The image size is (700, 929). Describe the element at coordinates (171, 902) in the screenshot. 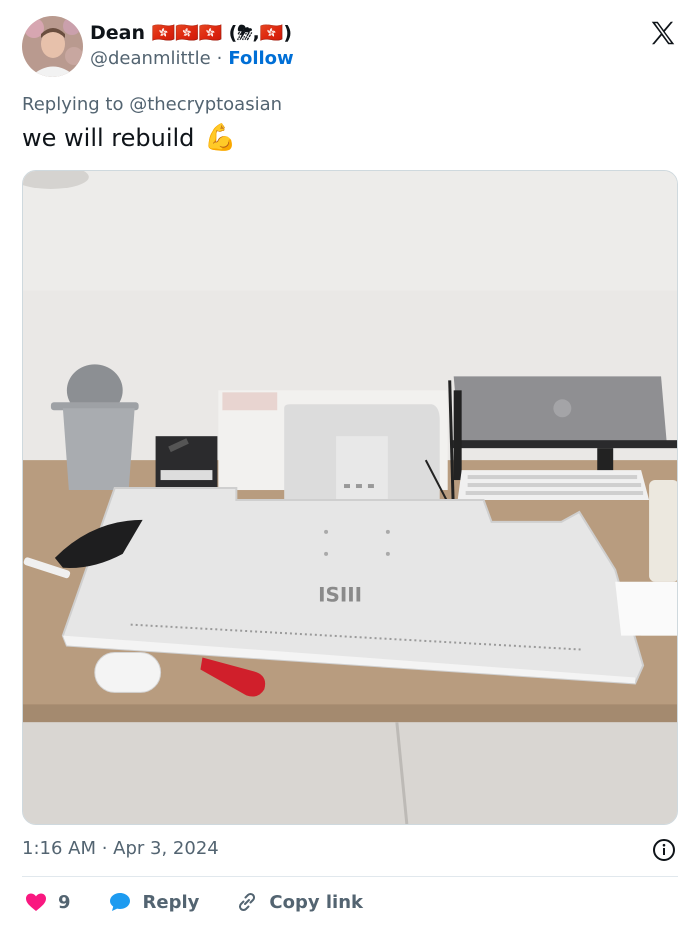

I see `reply-label: Reply` at that location.